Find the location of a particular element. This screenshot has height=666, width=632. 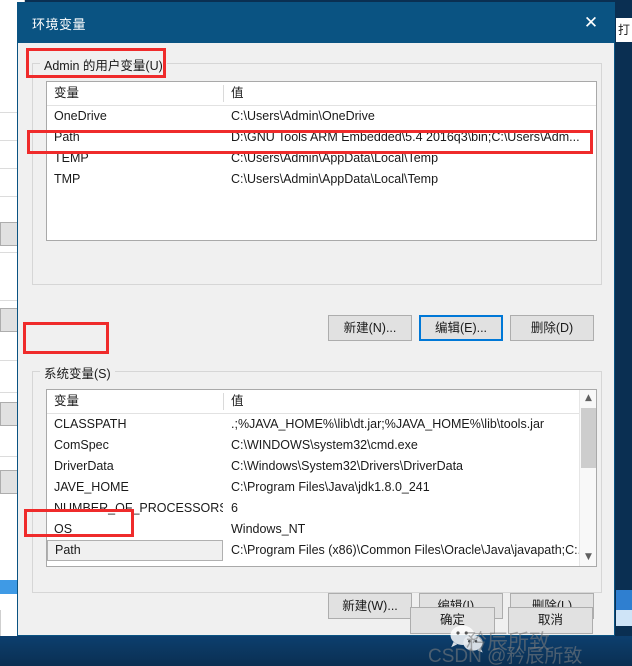

table-row: NUMBER_OF_PROCESSORS 6 is located at coordinates (321, 508).